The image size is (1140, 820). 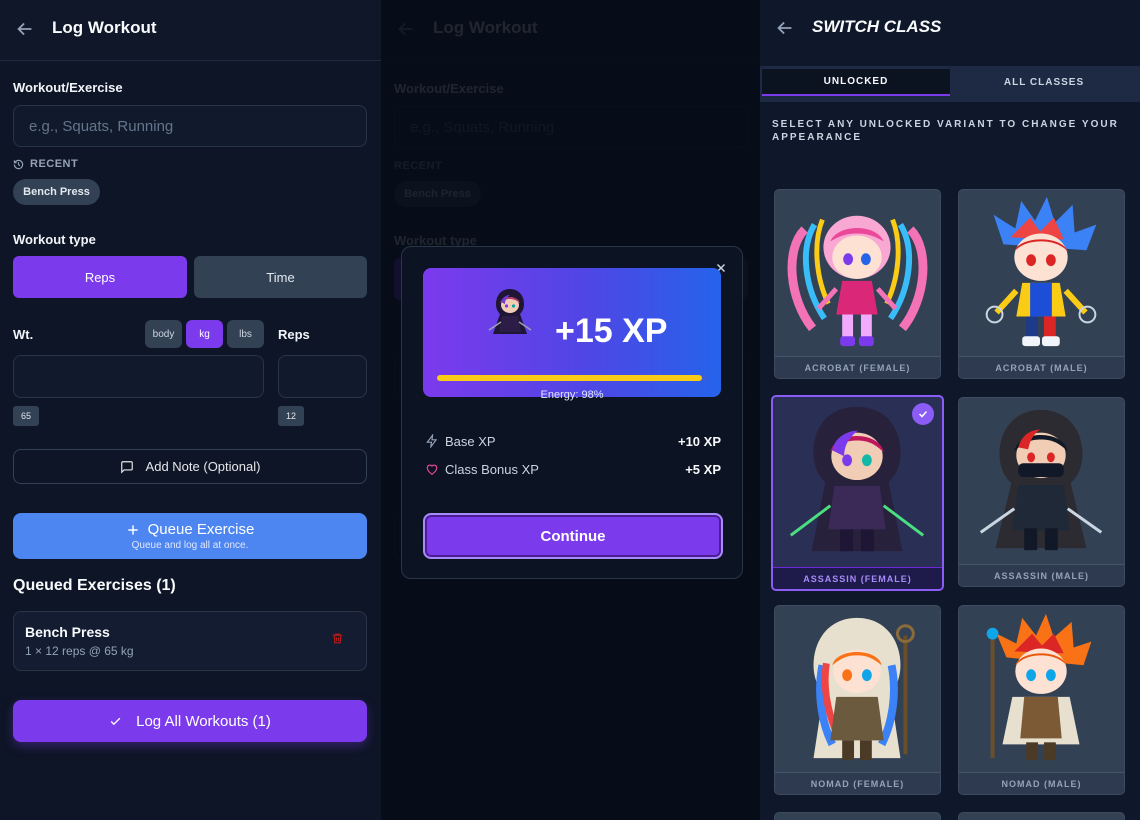 I want to click on base-xp-label: Base XP, so click(x=470, y=441).